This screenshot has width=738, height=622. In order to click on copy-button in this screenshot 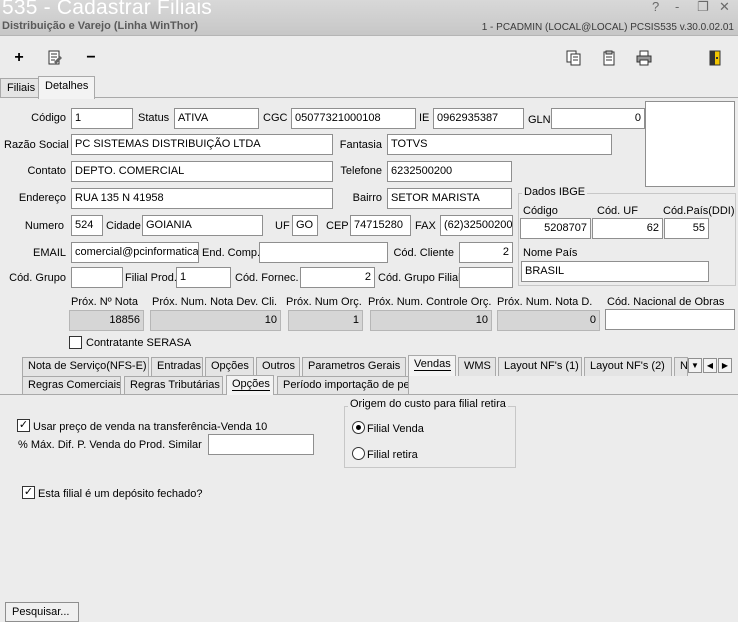, I will do `click(574, 58)`.